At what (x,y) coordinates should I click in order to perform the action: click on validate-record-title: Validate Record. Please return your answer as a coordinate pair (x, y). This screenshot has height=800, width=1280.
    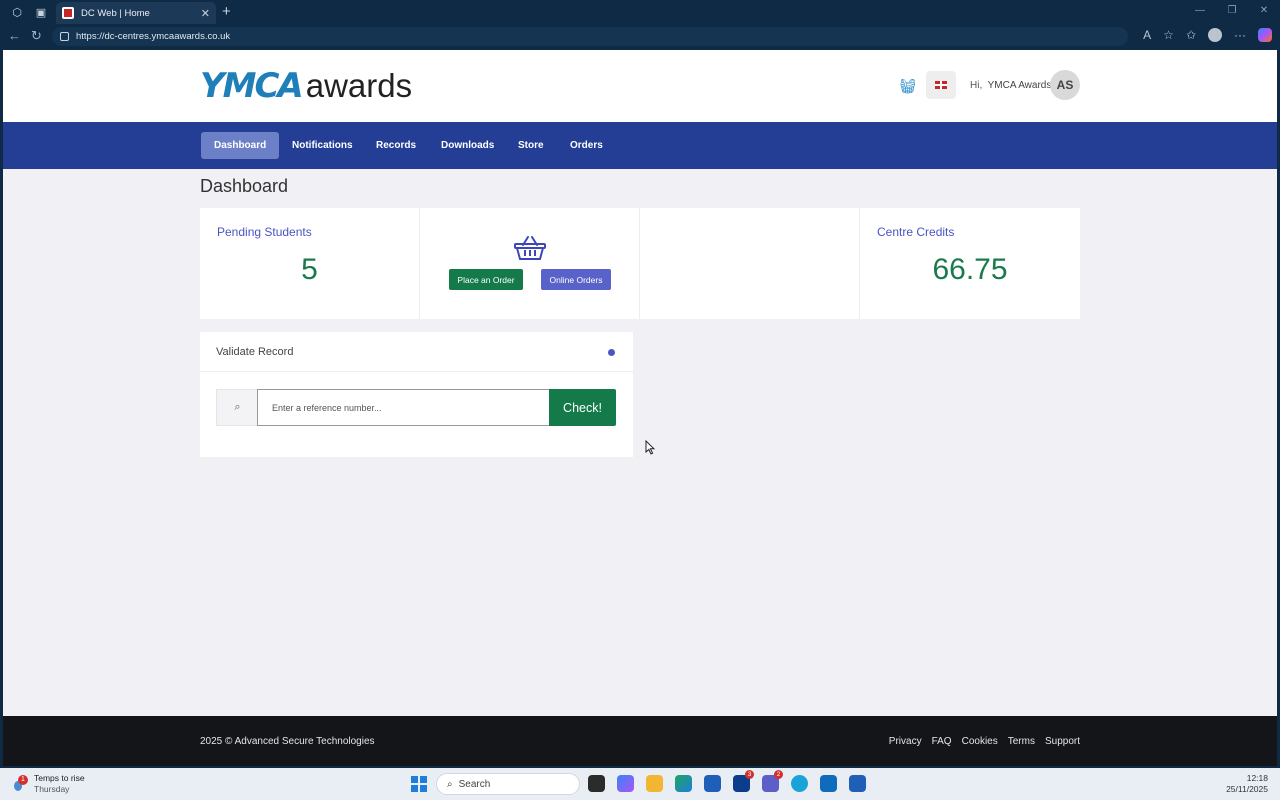
    Looking at the image, I should click on (255, 352).